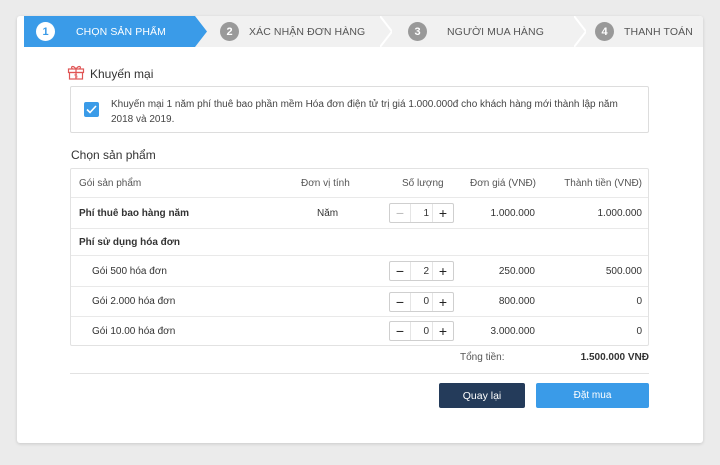  I want to click on step-choose-product: 1 CHỌN SẢN PHẨM, so click(109, 31).